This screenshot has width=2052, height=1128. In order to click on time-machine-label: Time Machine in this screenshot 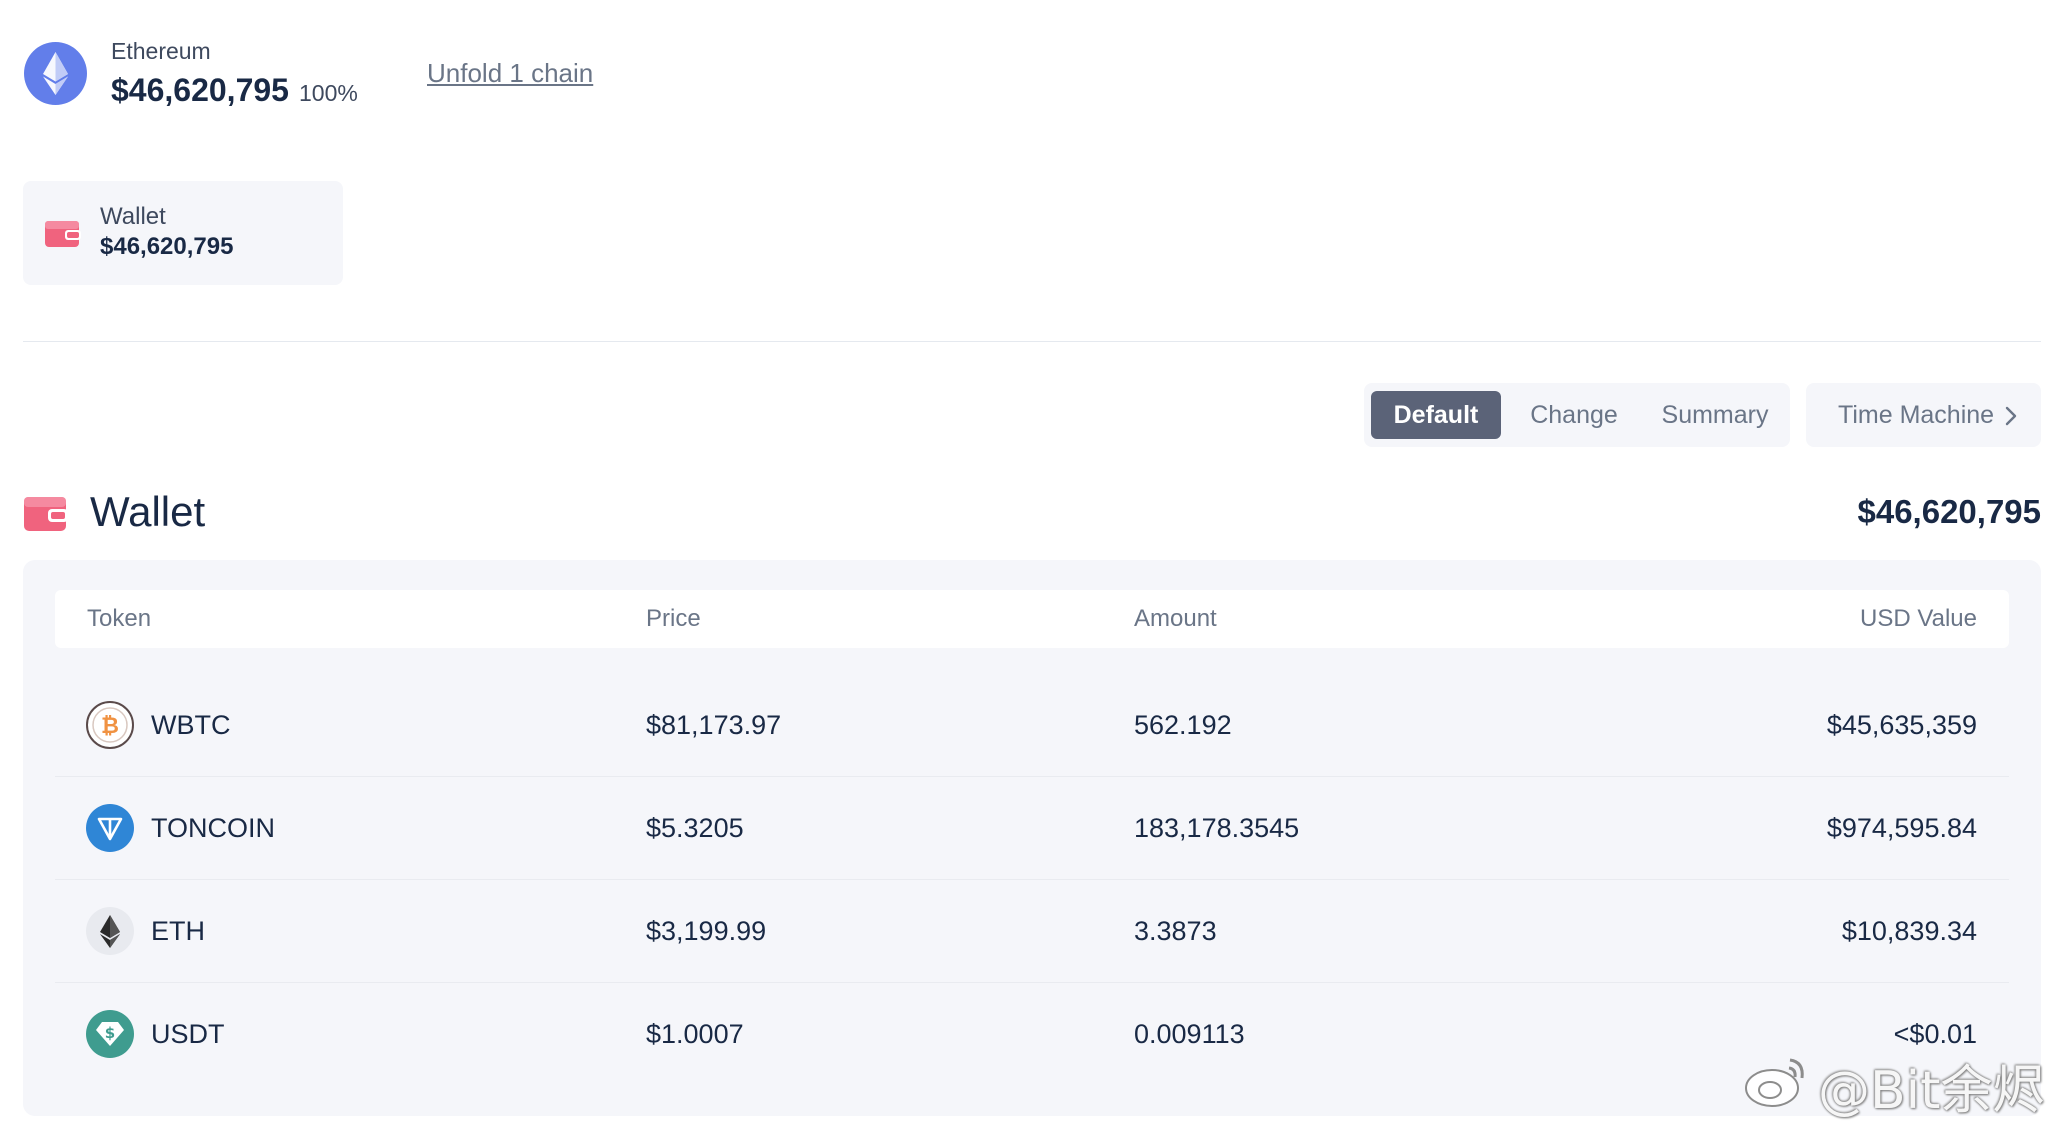, I will do `click(1916, 415)`.